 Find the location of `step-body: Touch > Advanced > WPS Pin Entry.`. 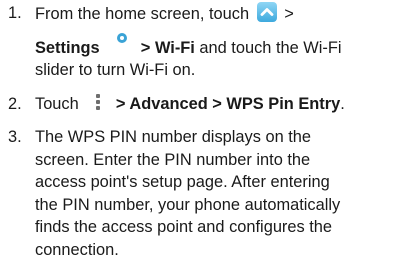

step-body: Touch > Advanced > WPS Pin Entry. is located at coordinates (221, 104).